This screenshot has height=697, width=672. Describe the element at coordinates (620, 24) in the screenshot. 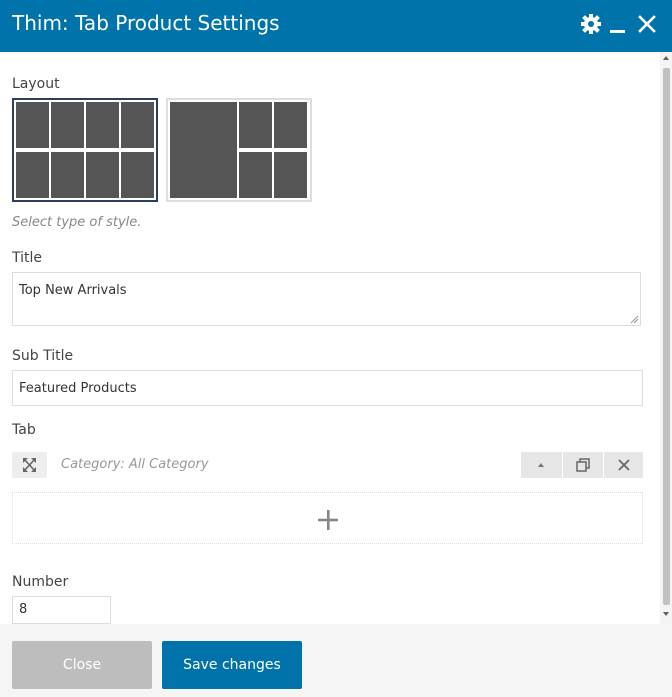

I see `minimize-icon` at that location.